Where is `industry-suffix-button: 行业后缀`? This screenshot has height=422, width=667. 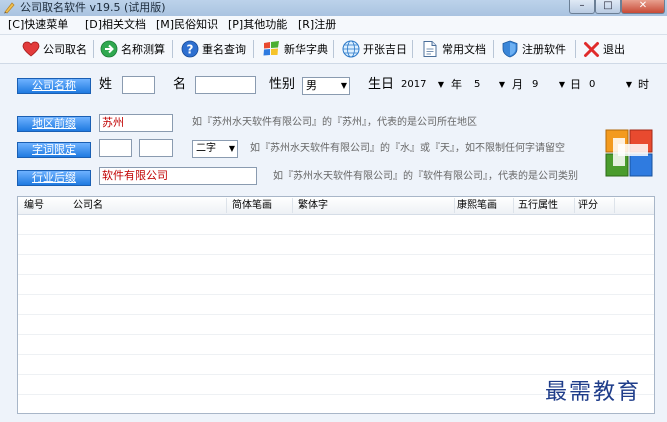
industry-suffix-button: 行业后缀 is located at coordinates (54, 178).